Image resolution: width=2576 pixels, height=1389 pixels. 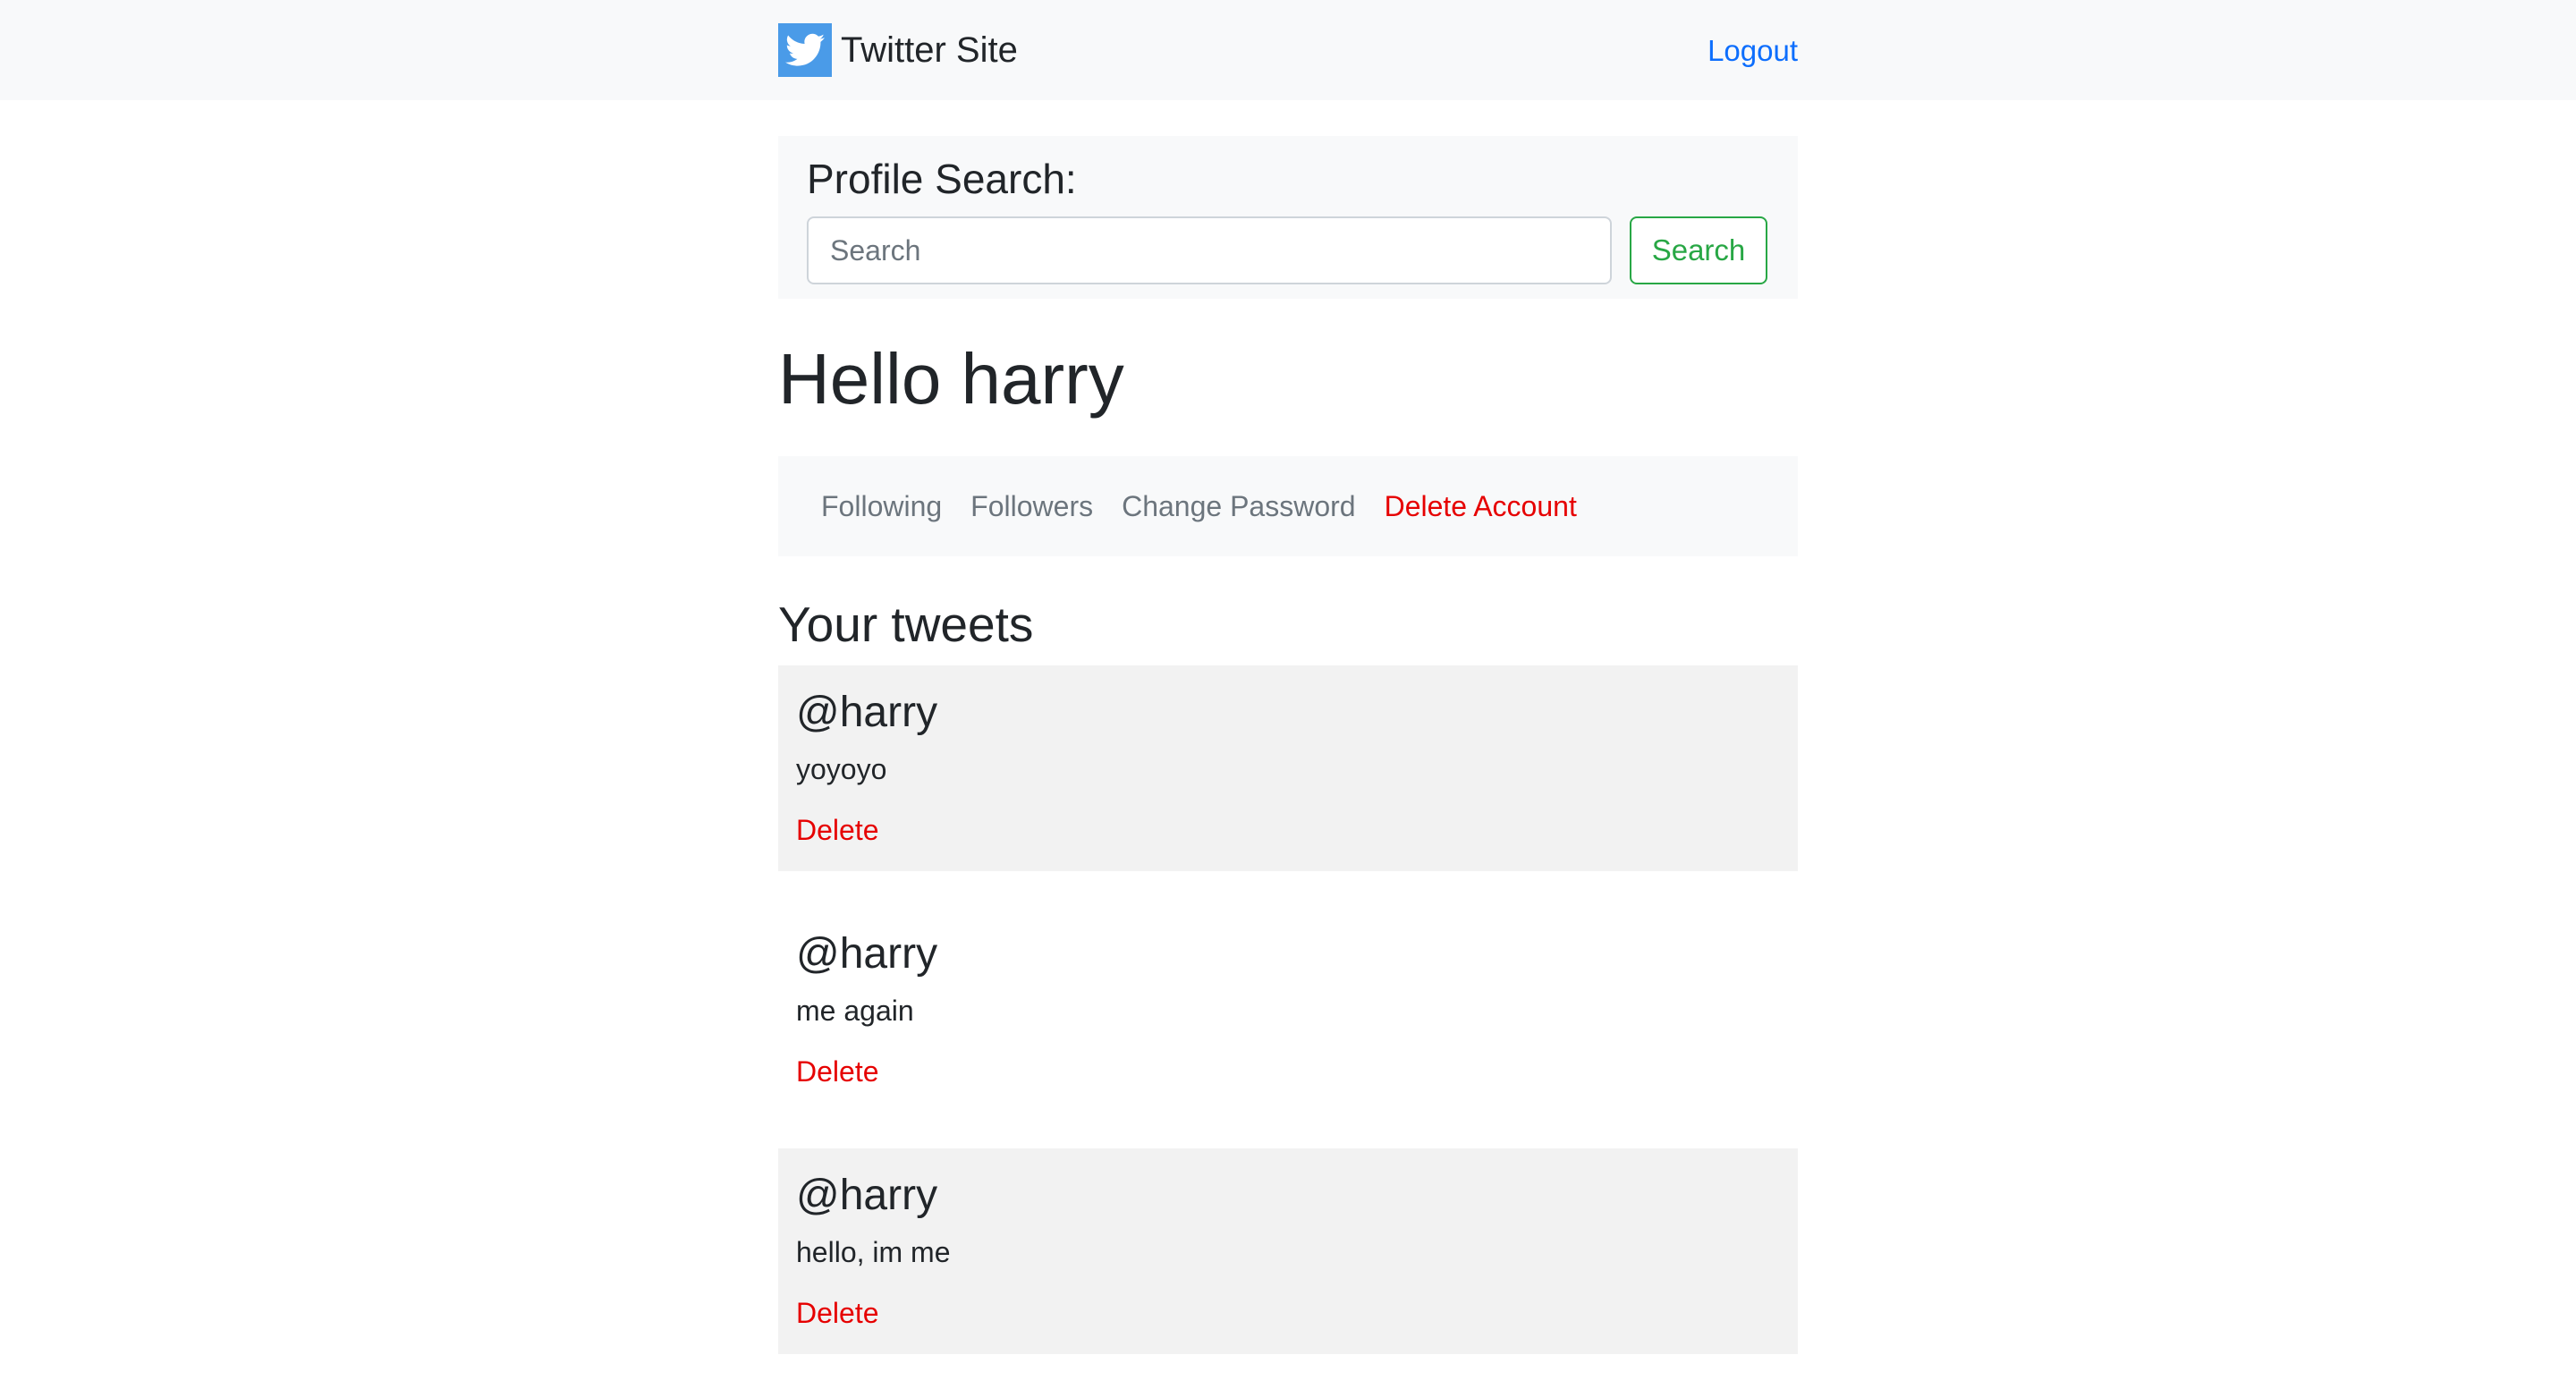 What do you see at coordinates (1288, 1010) in the screenshot?
I see `tweet-card: @harry me again Delete` at bounding box center [1288, 1010].